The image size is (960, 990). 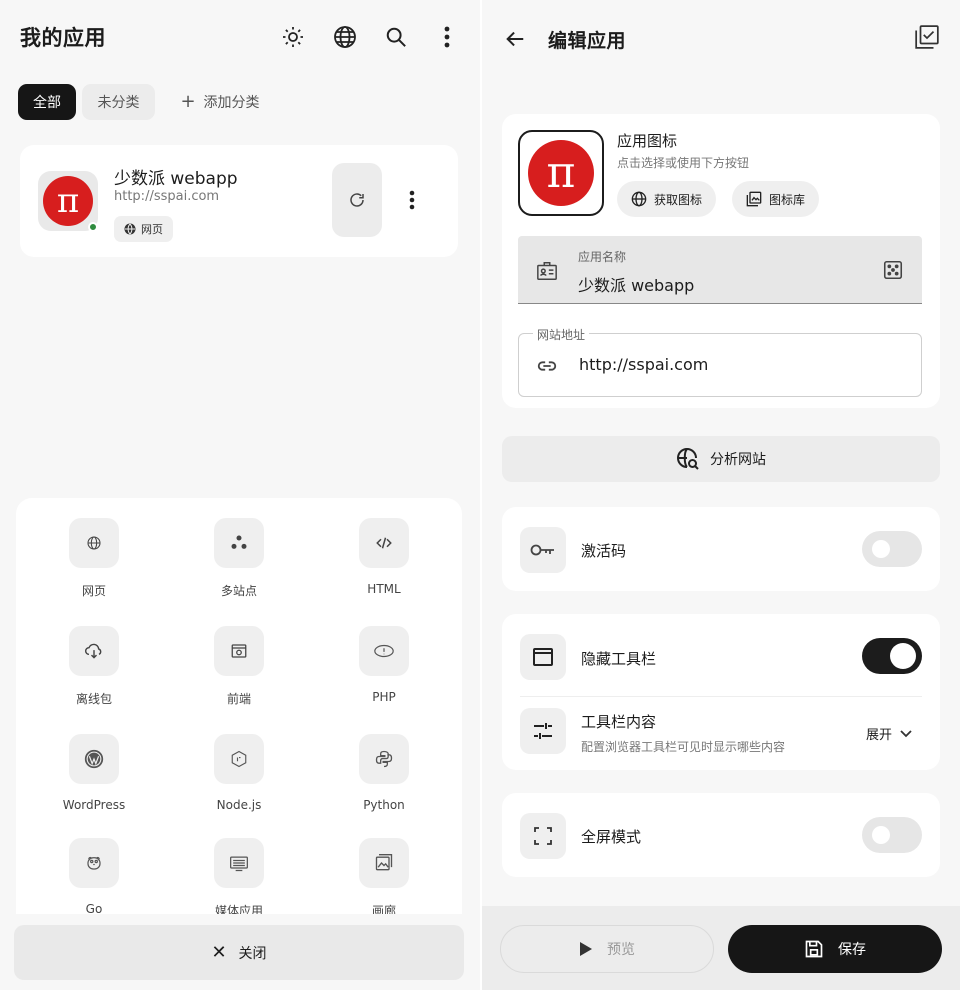 What do you see at coordinates (879, 735) in the screenshot?
I see `expand-label: 展开` at bounding box center [879, 735].